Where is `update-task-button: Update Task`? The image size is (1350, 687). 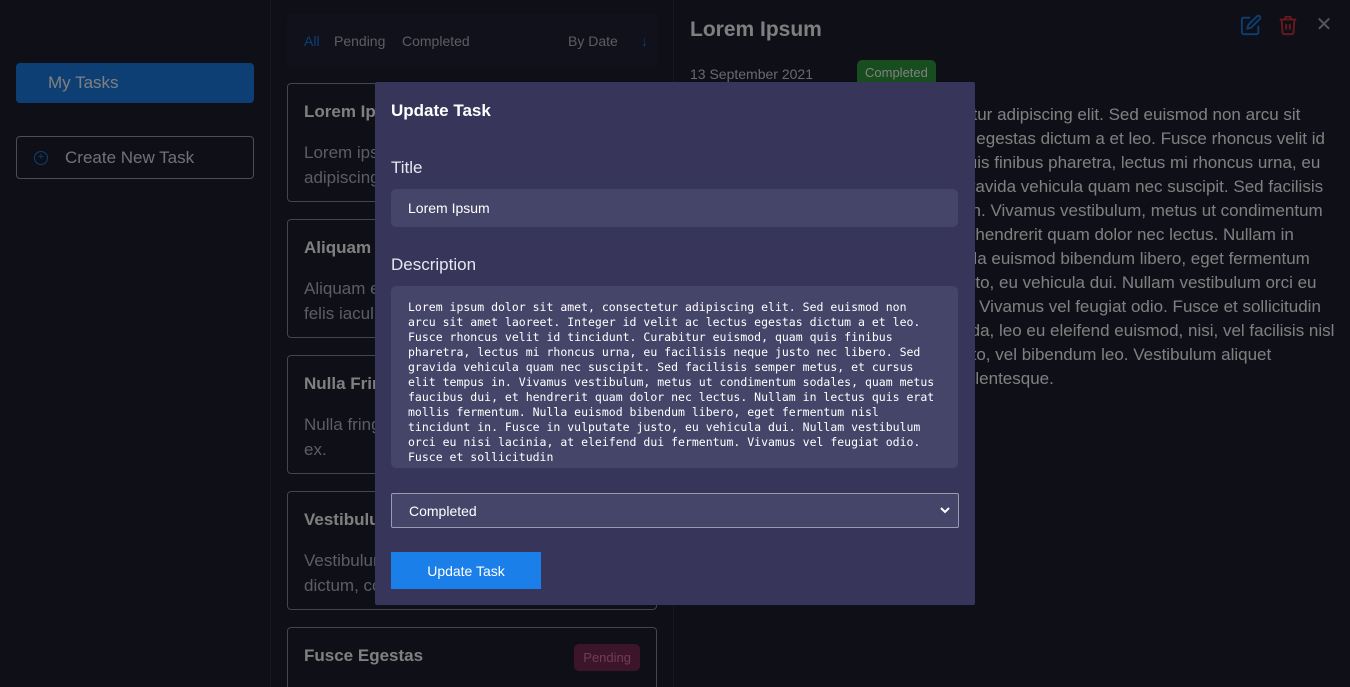
update-task-button: Update Task is located at coordinates (466, 570).